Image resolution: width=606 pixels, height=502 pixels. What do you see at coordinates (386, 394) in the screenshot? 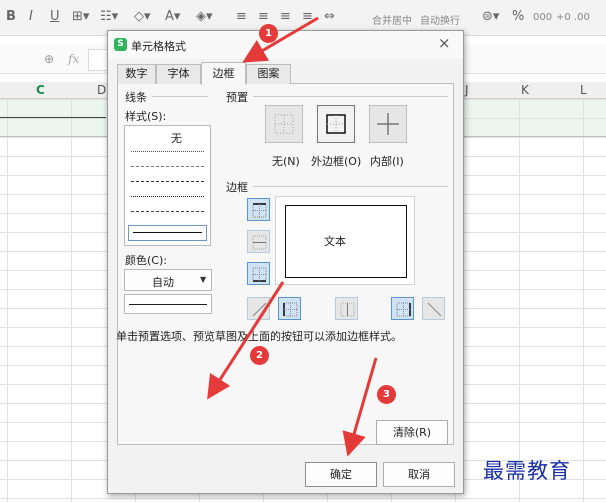
I see `step-badge-3: 3` at bounding box center [386, 394].